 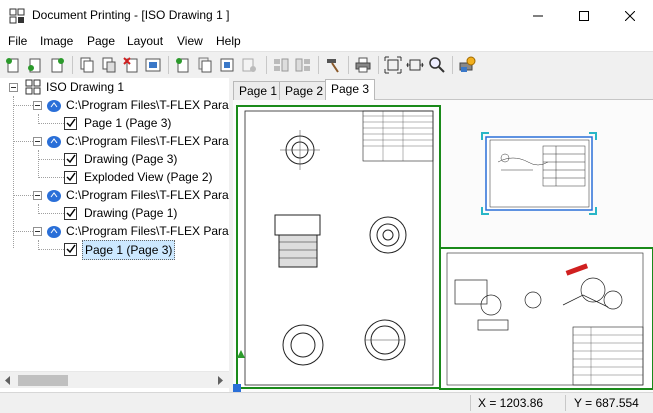 I want to click on tree-page-node: Drawing (Page 3), so click(x=114, y=159).